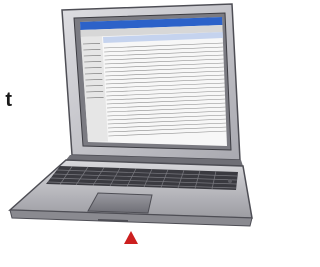 The height and width of the screenshot is (267, 320). What do you see at coordinates (120, 203) in the screenshot?
I see `laptop-trackpad` at bounding box center [120, 203].